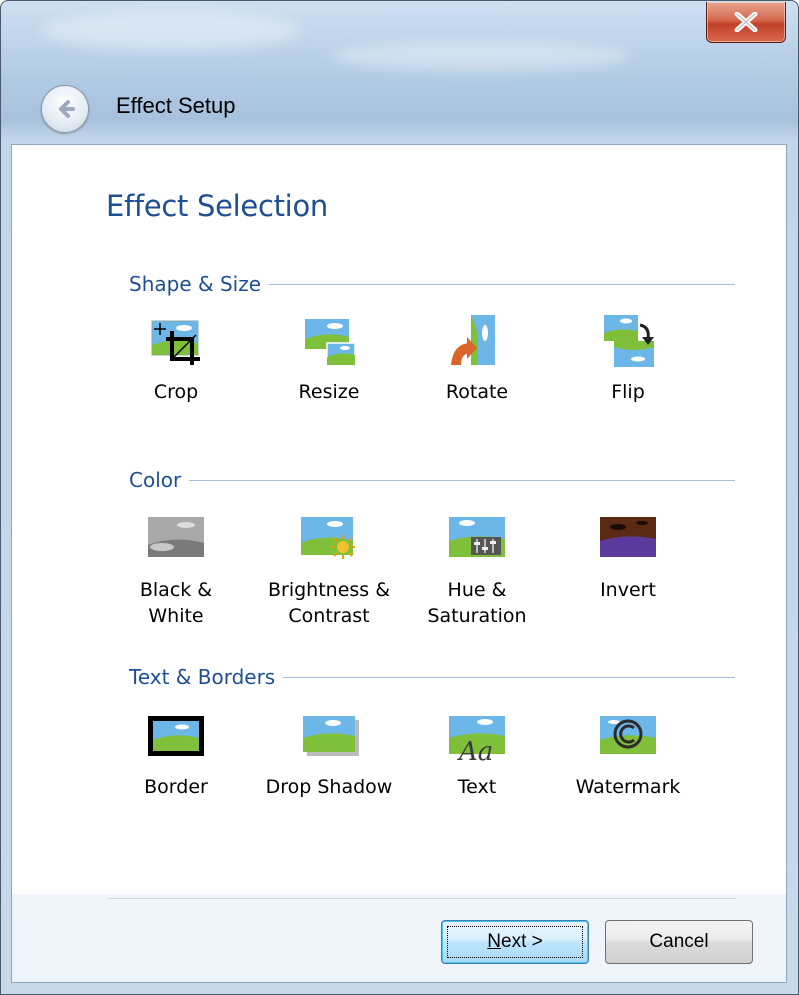 The height and width of the screenshot is (995, 799). I want to click on effect-label: Border, so click(176, 787).